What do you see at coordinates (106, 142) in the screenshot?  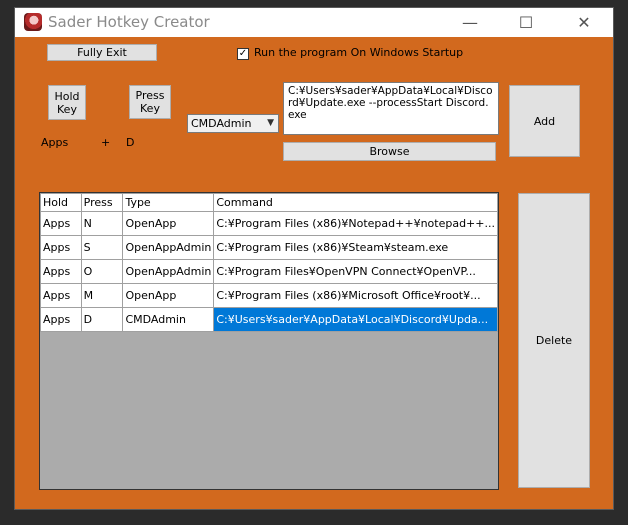 I see `plus-sign: +` at bounding box center [106, 142].